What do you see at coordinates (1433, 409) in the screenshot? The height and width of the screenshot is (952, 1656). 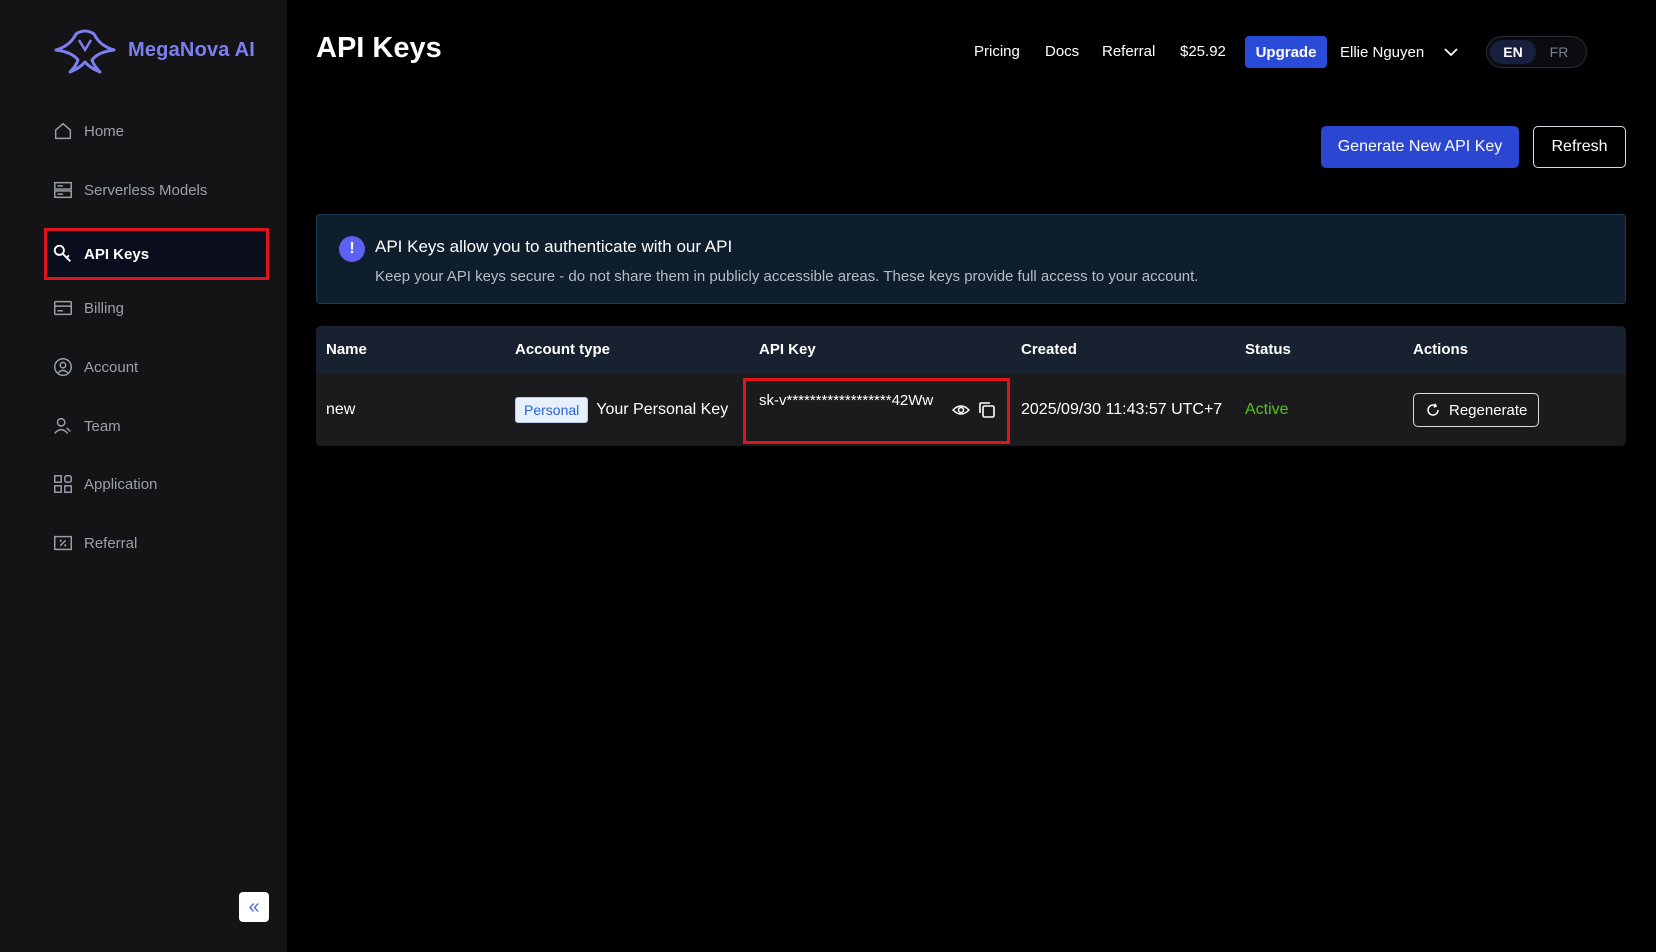 I see `refresh-icon` at bounding box center [1433, 409].